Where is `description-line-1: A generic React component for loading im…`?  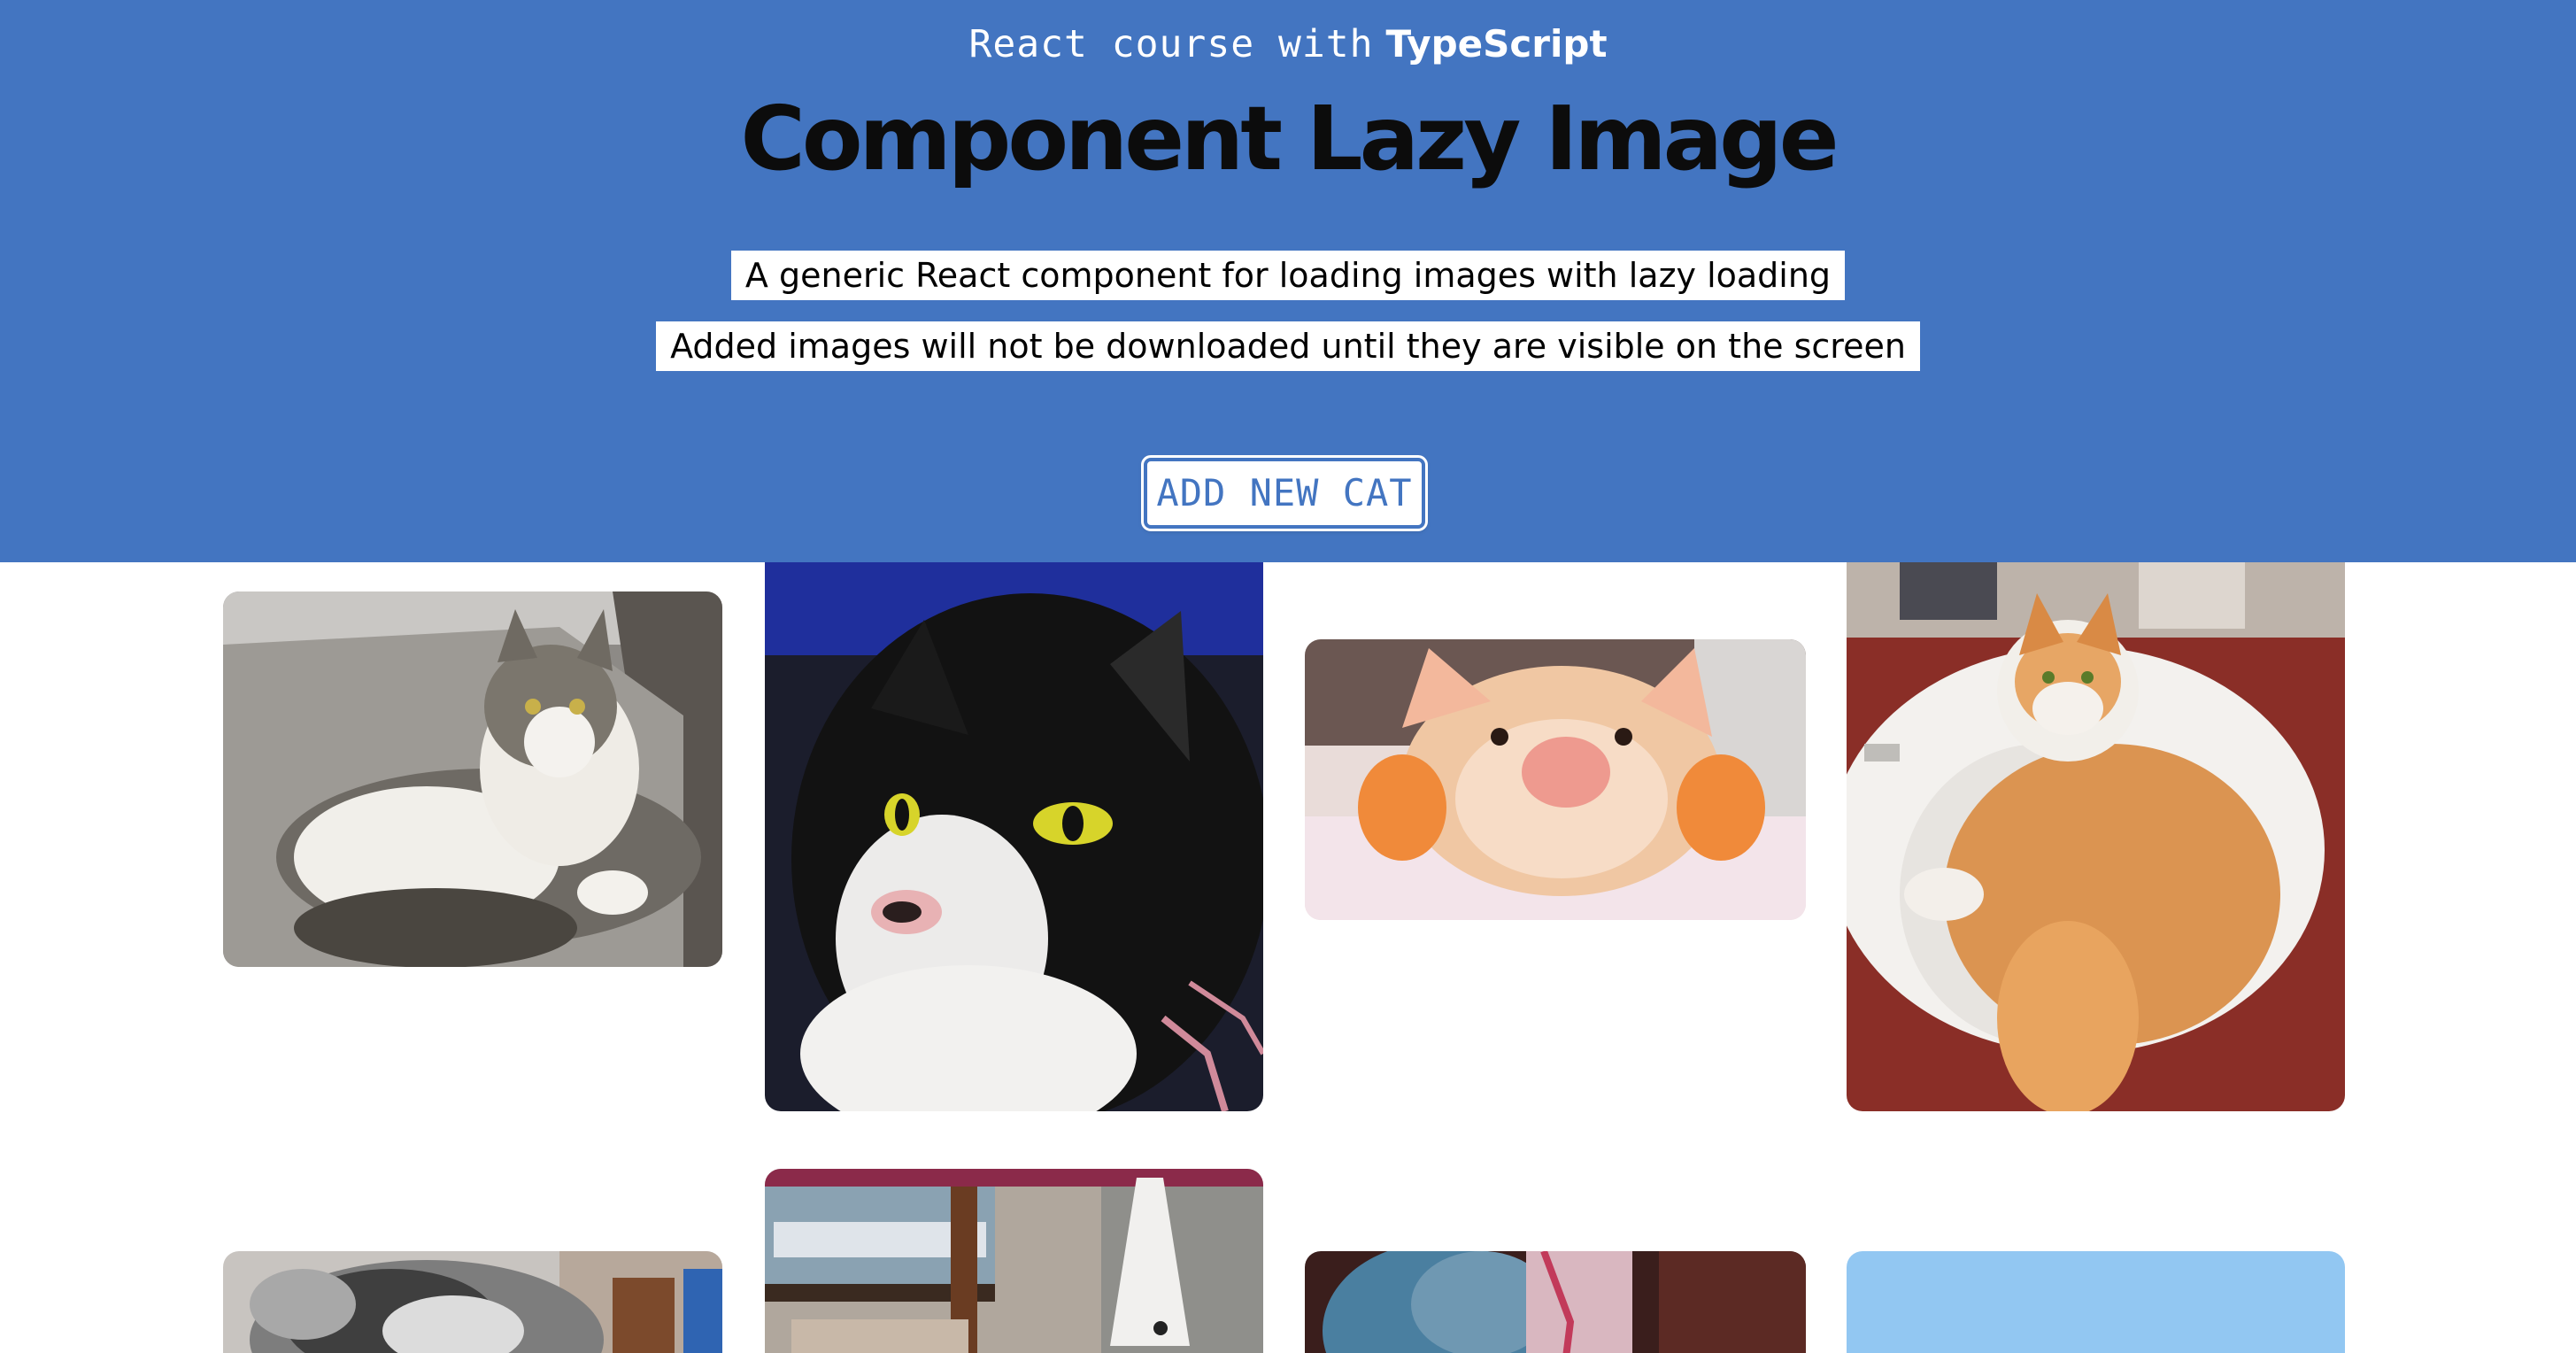 description-line-1: A generic React component for loading im… is located at coordinates (1288, 275).